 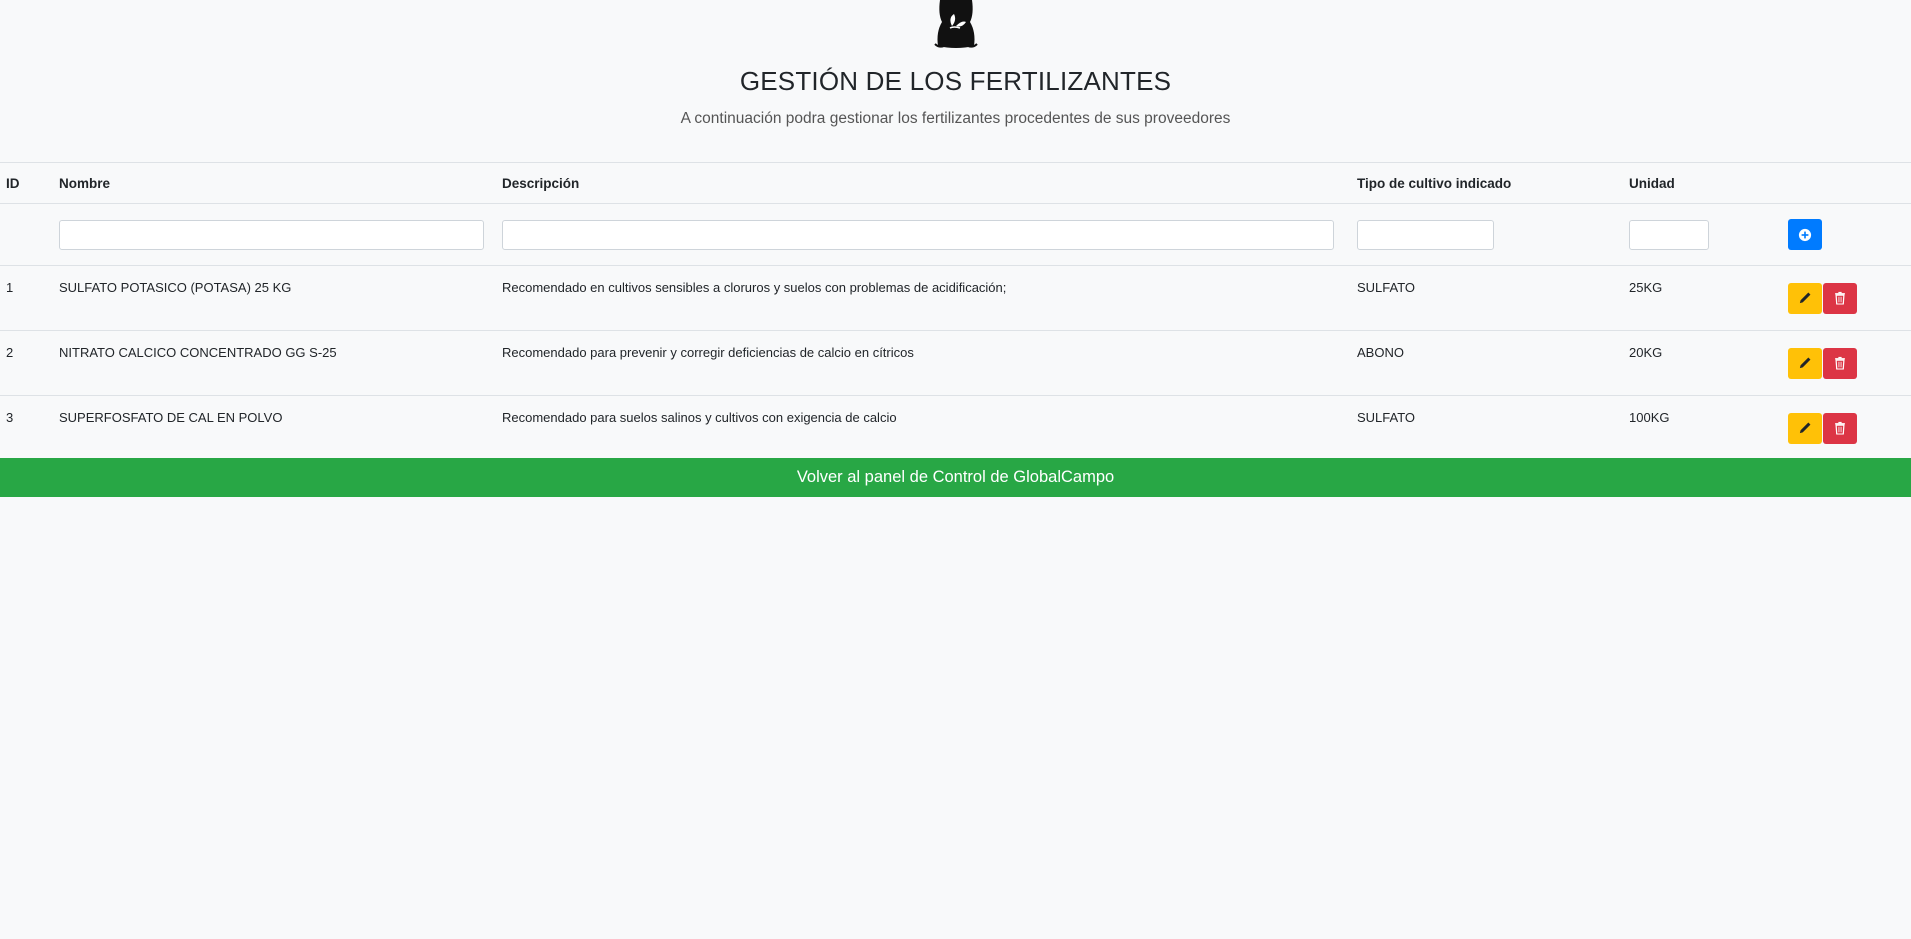 What do you see at coordinates (1487, 183) in the screenshot?
I see `column-header-tipo: Tipo de cultivo indicado` at bounding box center [1487, 183].